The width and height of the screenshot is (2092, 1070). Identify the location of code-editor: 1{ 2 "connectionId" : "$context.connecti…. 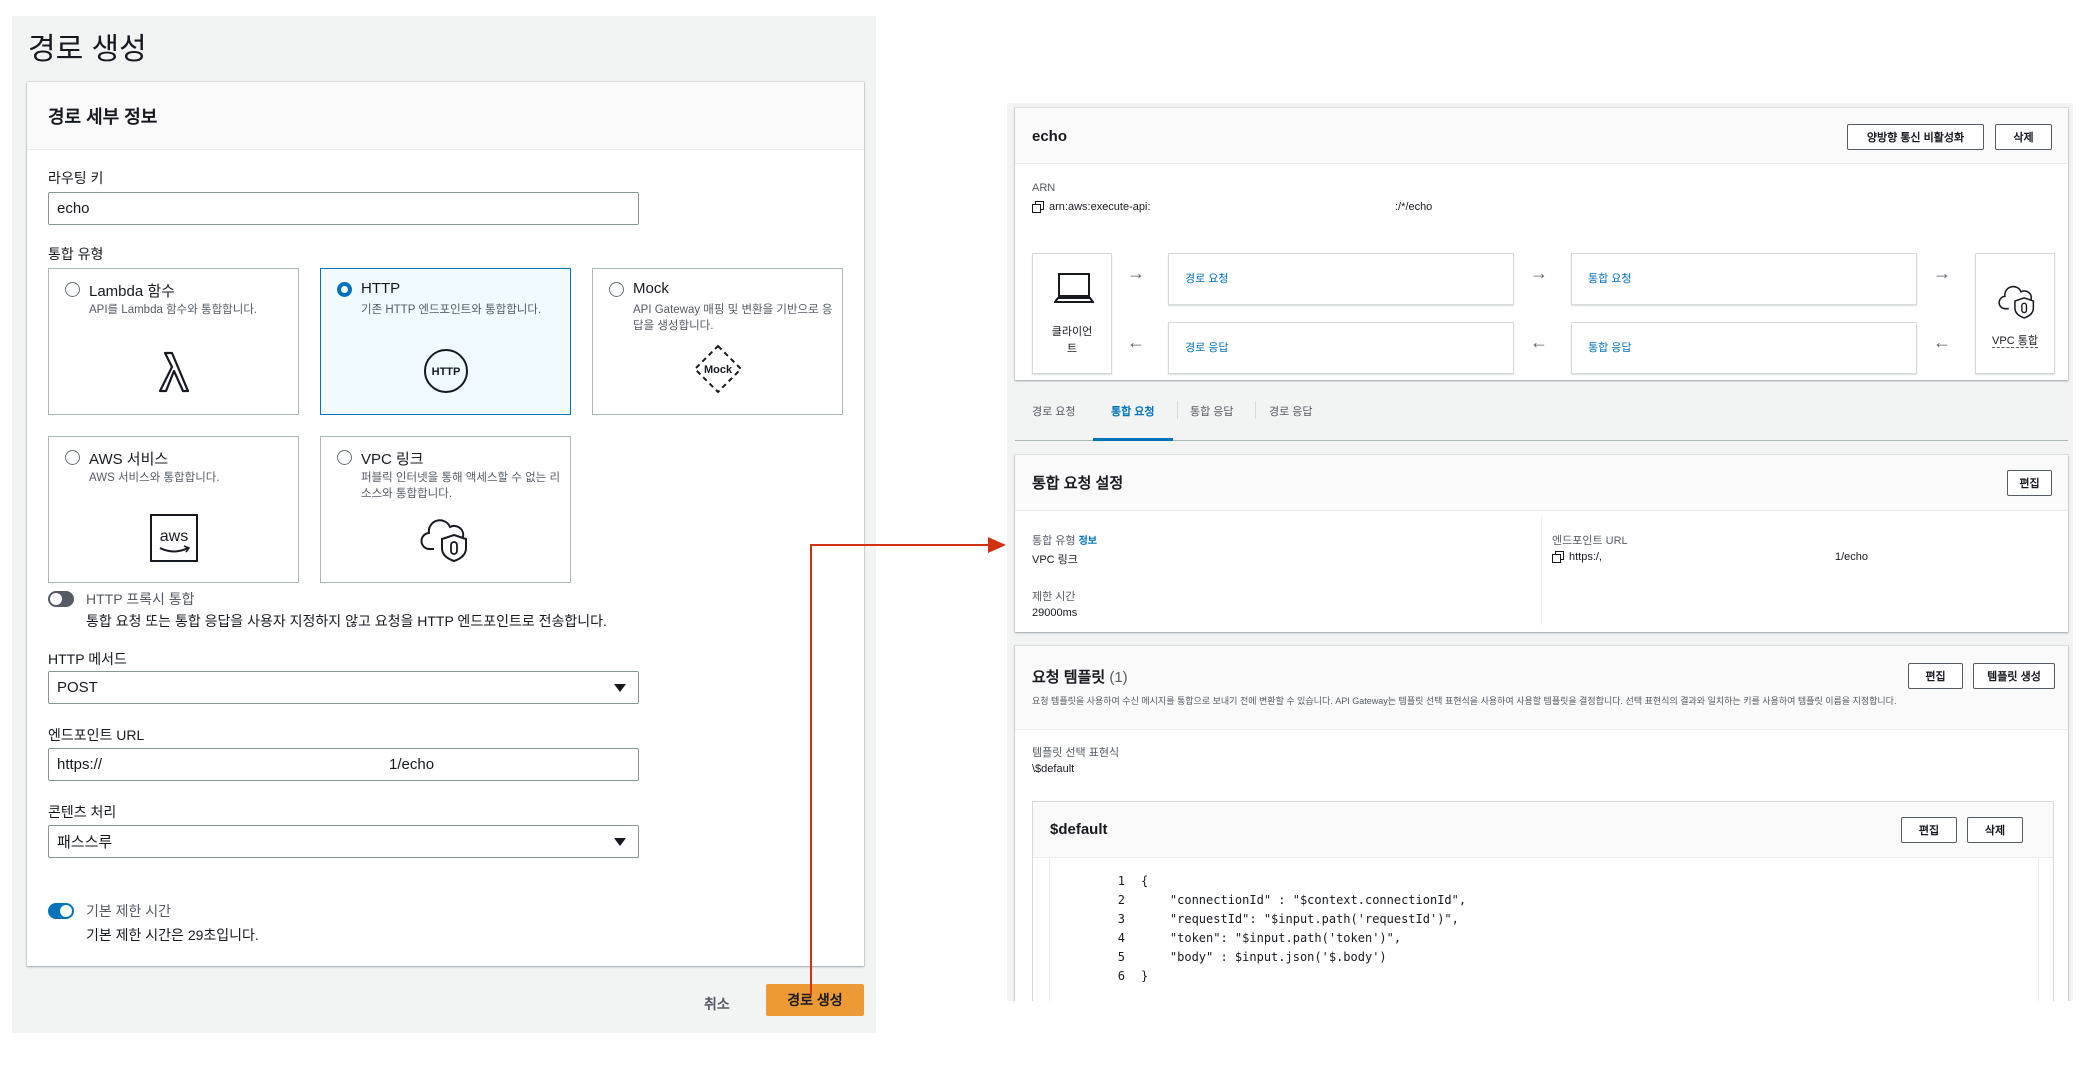
(1544, 929).